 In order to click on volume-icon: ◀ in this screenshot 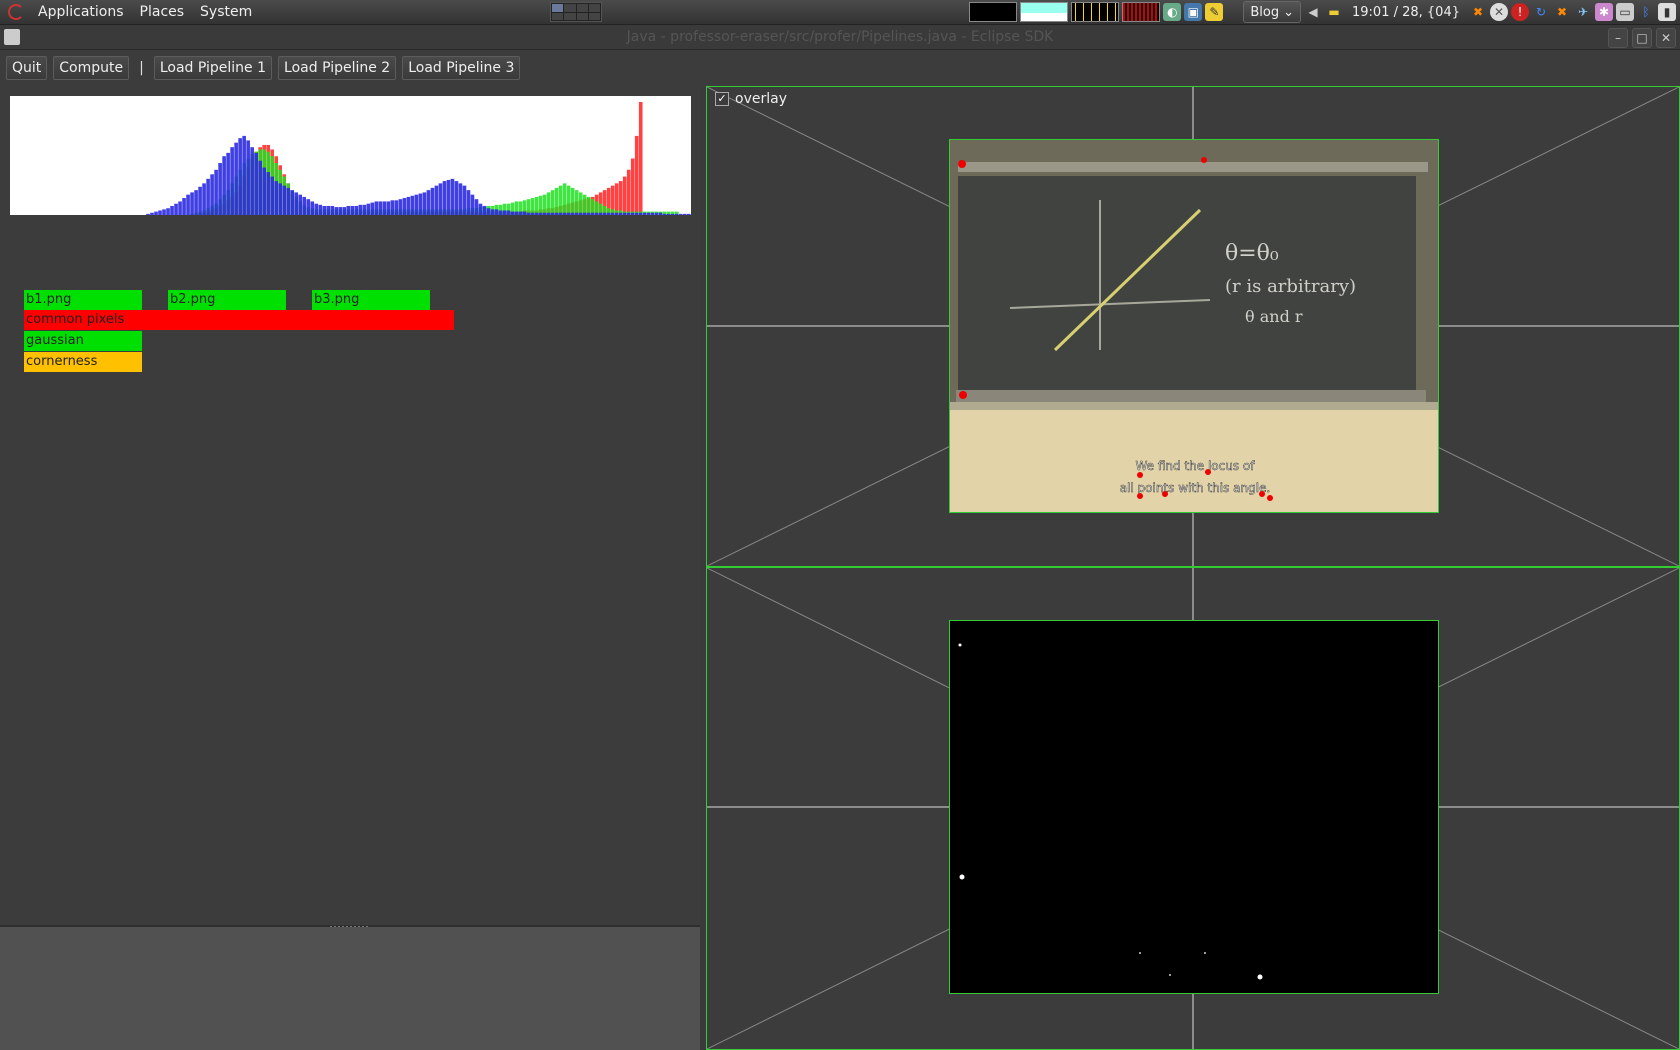, I will do `click(1313, 12)`.